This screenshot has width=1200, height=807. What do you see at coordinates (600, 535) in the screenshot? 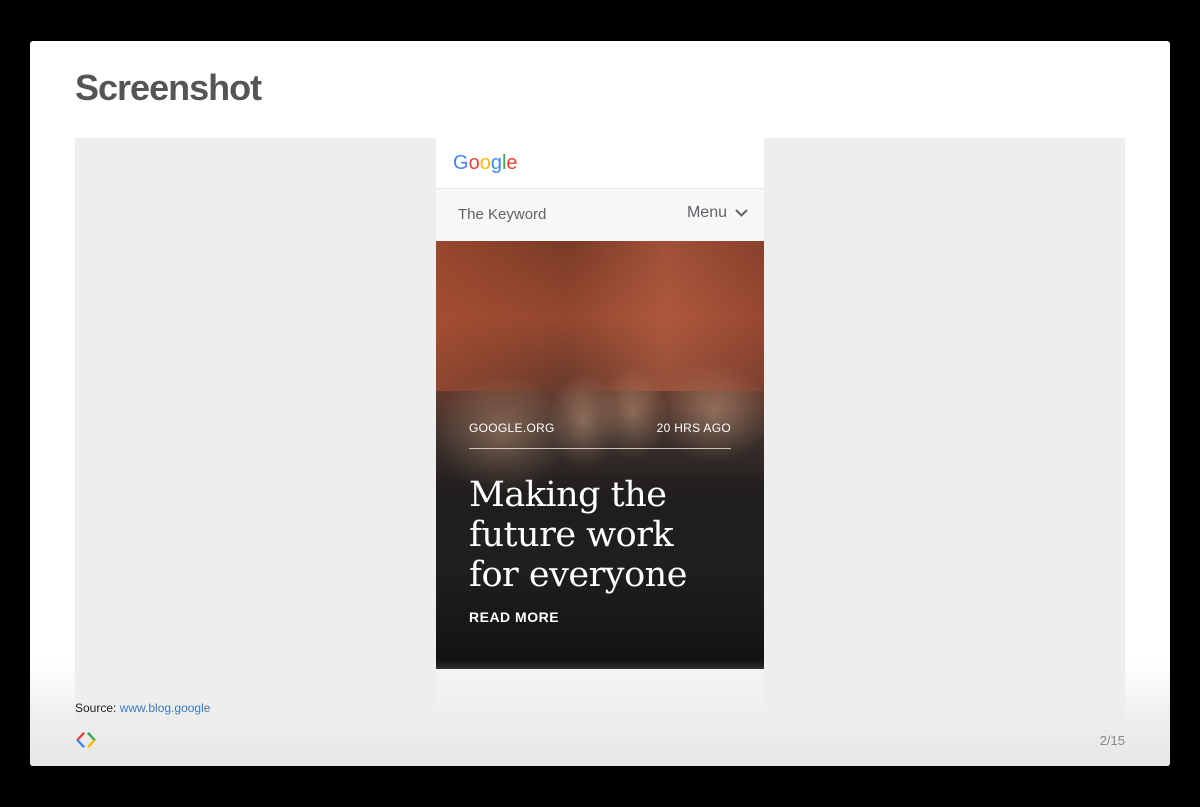
I see `hero-headline: Making the future work for everyone` at bounding box center [600, 535].